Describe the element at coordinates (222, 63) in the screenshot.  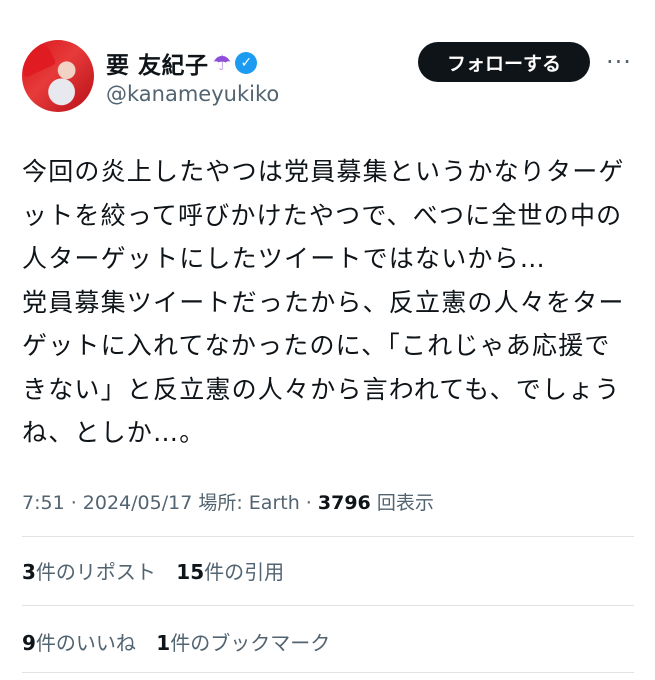
I see `umbrella-emoji-icon: ☂` at that location.